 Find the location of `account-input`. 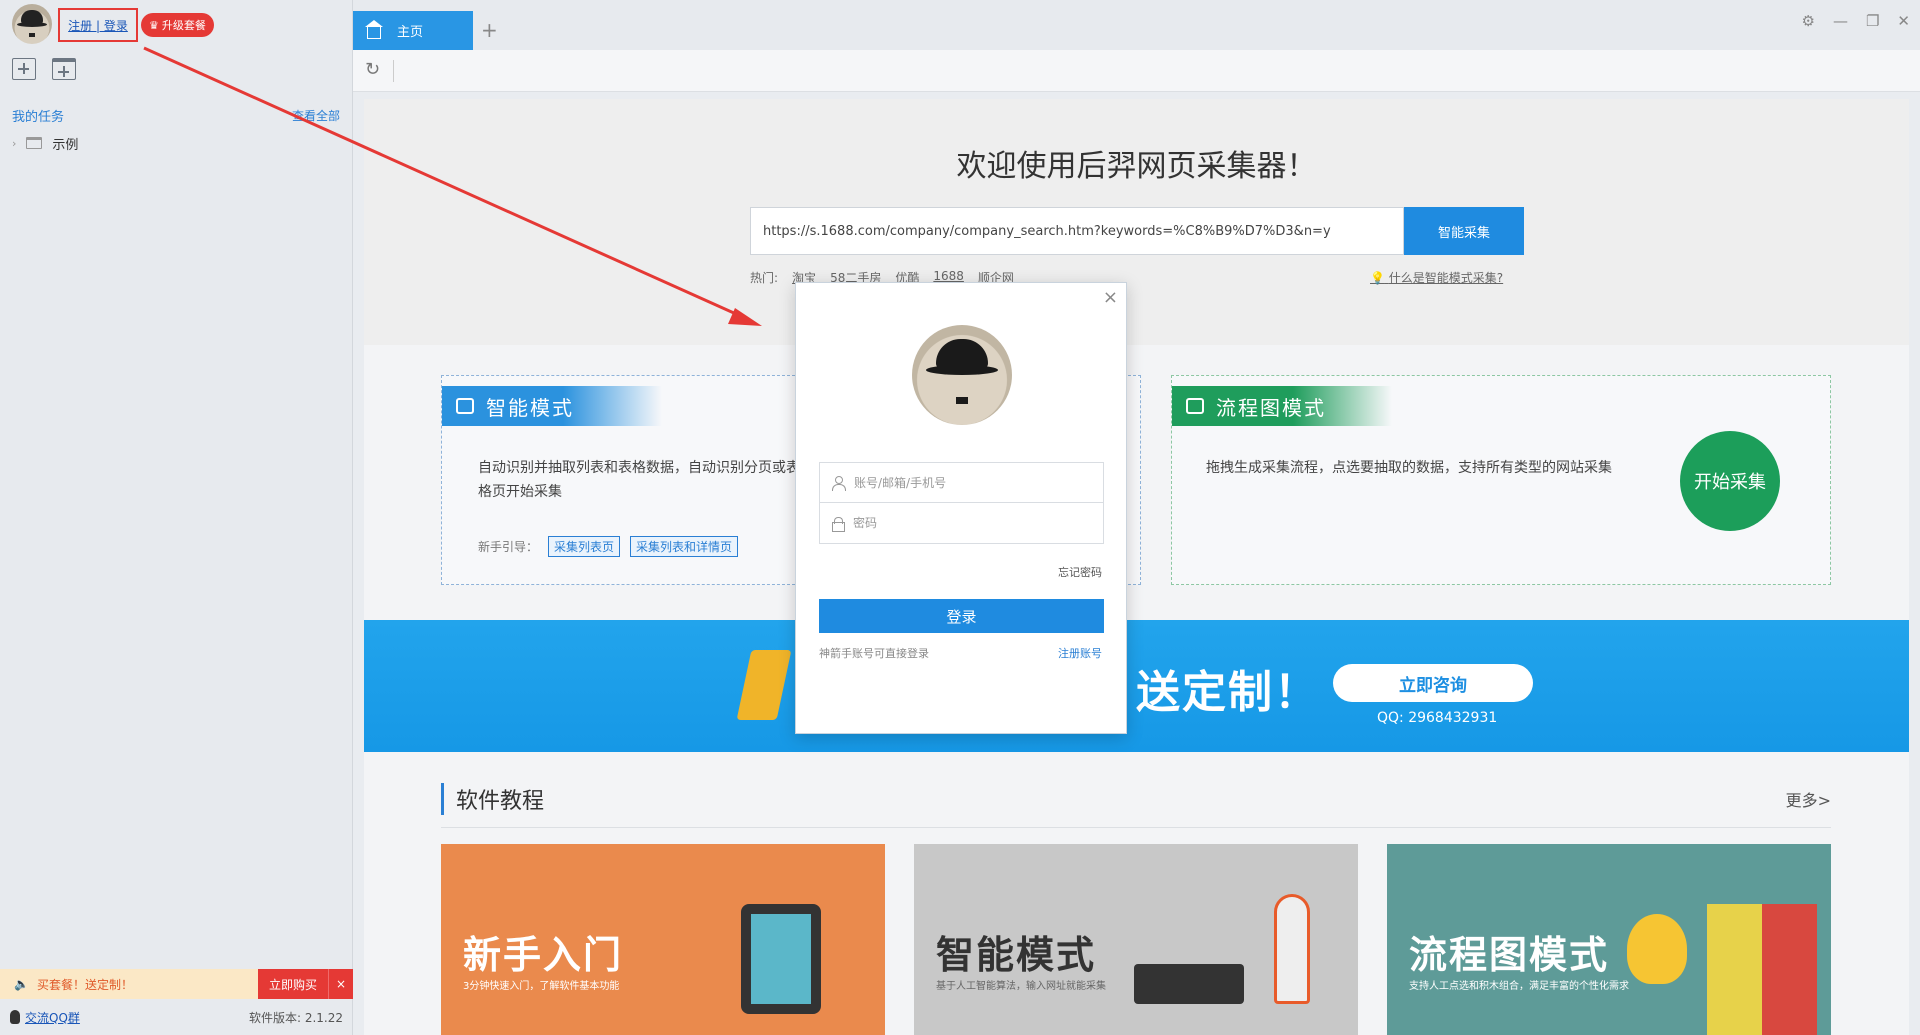

account-input is located at coordinates (978, 482).